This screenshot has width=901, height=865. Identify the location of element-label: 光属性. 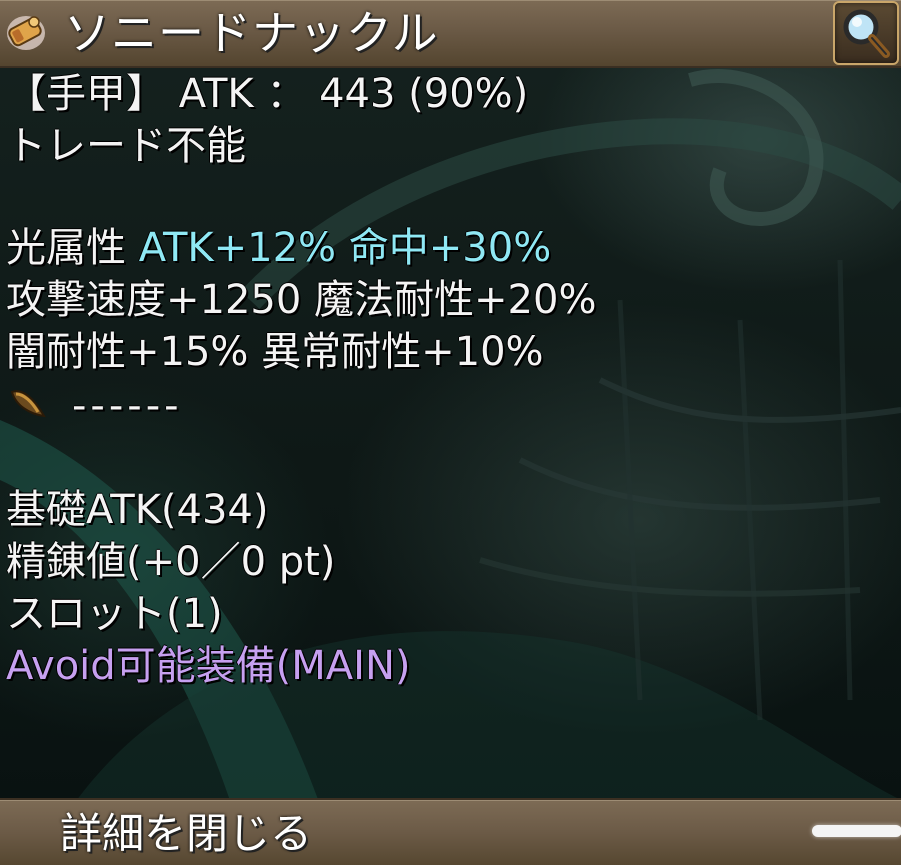
(66, 248).